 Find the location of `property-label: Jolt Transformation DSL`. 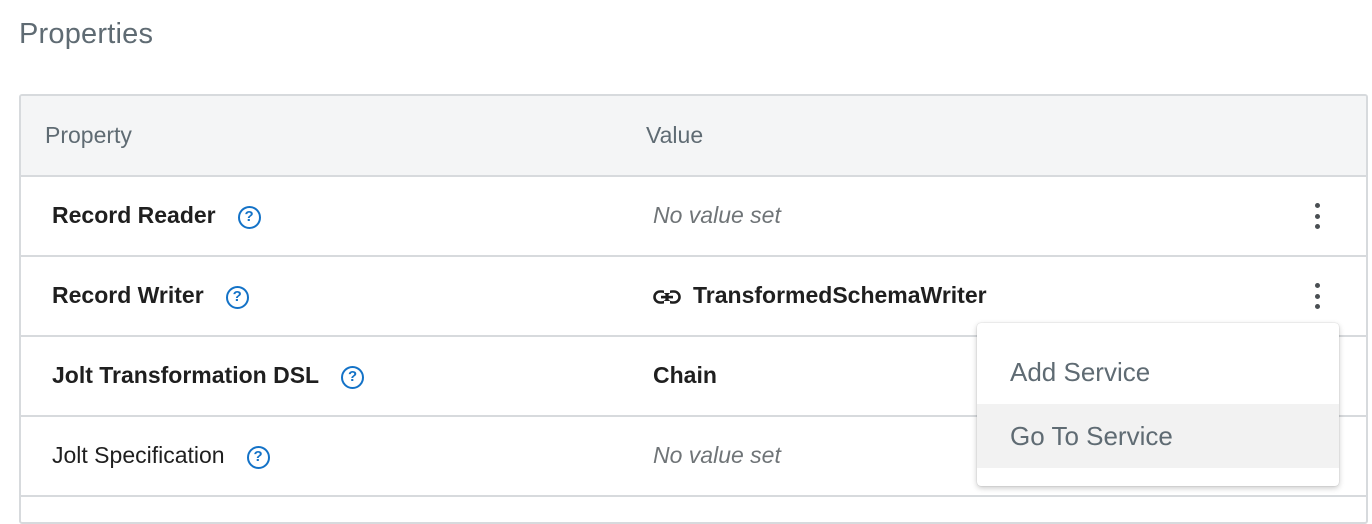

property-label: Jolt Transformation DSL is located at coordinates (186, 375).